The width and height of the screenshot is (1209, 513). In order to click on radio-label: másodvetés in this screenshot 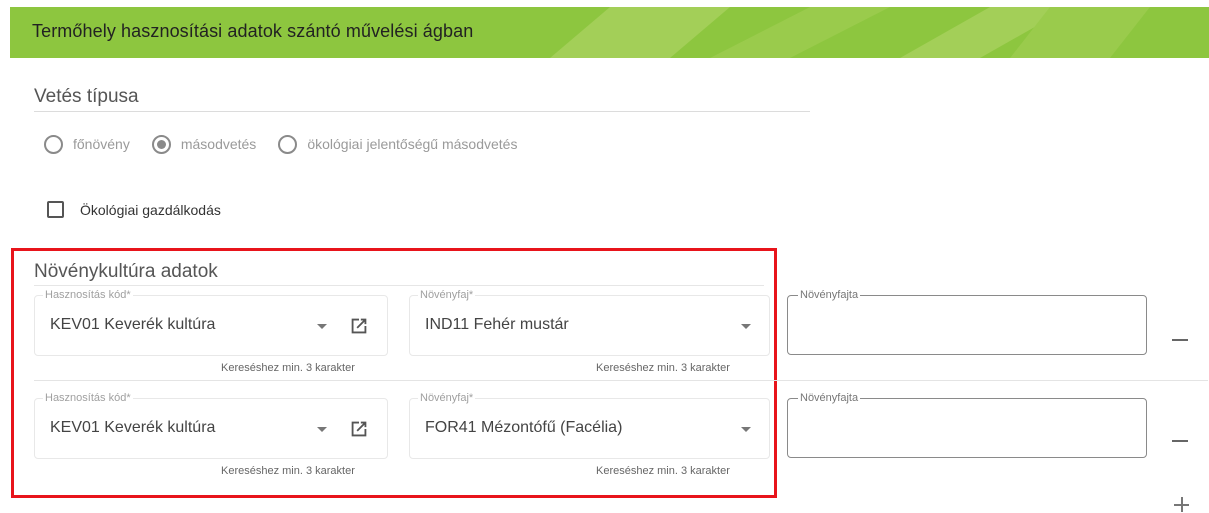, I will do `click(218, 144)`.